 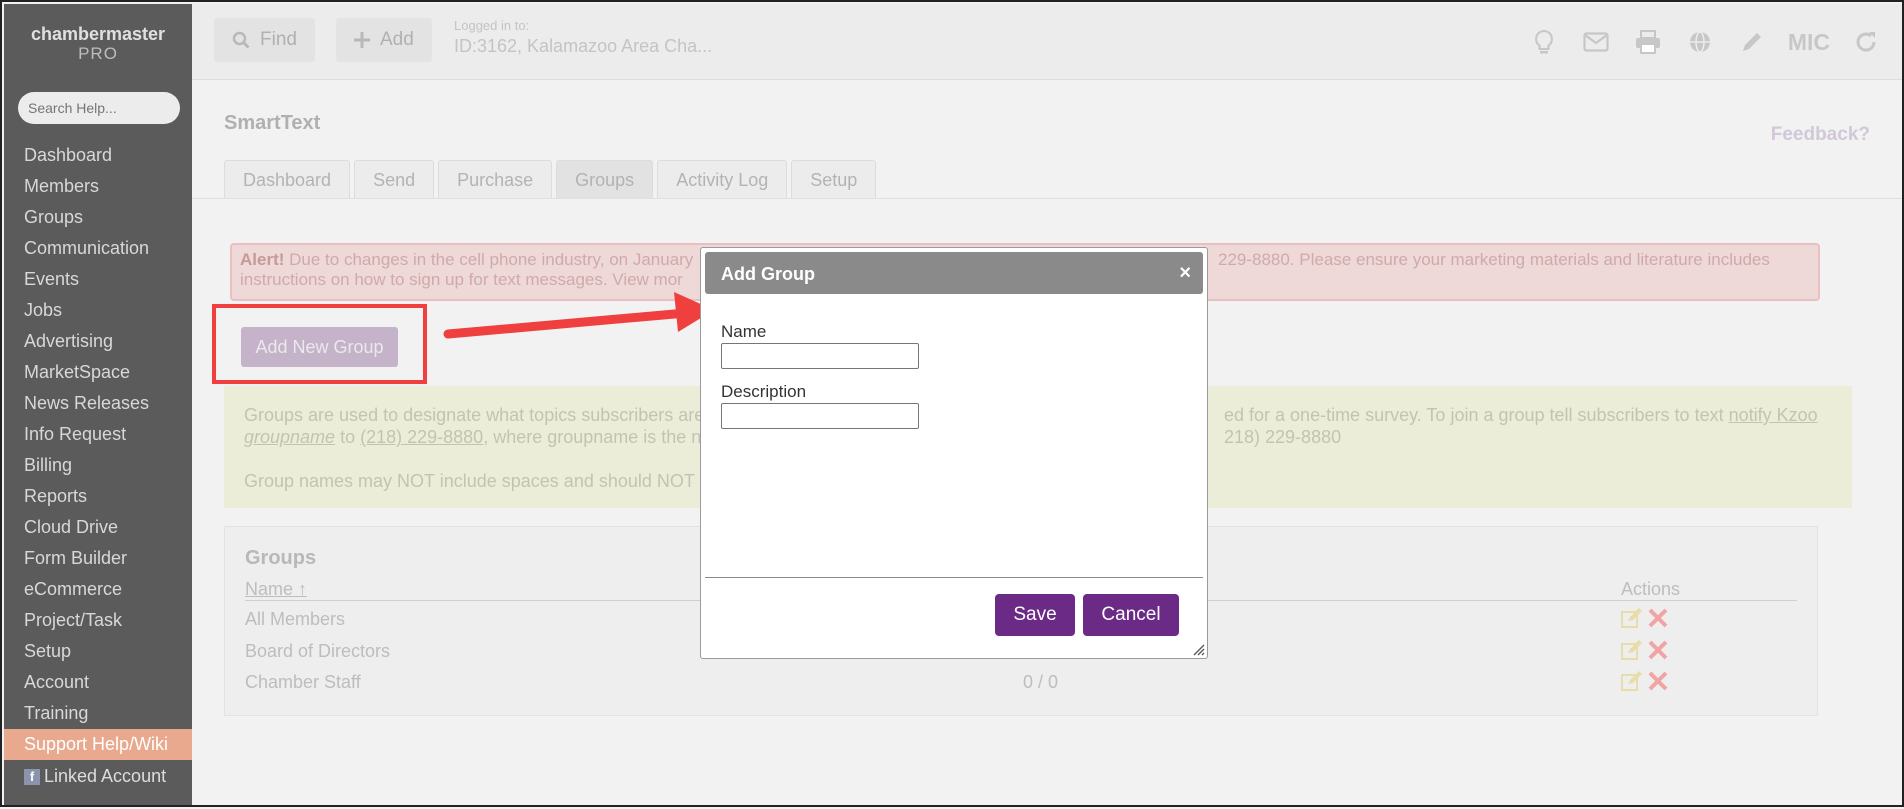 I want to click on dialog-header: Add Group ×, so click(x=954, y=273).